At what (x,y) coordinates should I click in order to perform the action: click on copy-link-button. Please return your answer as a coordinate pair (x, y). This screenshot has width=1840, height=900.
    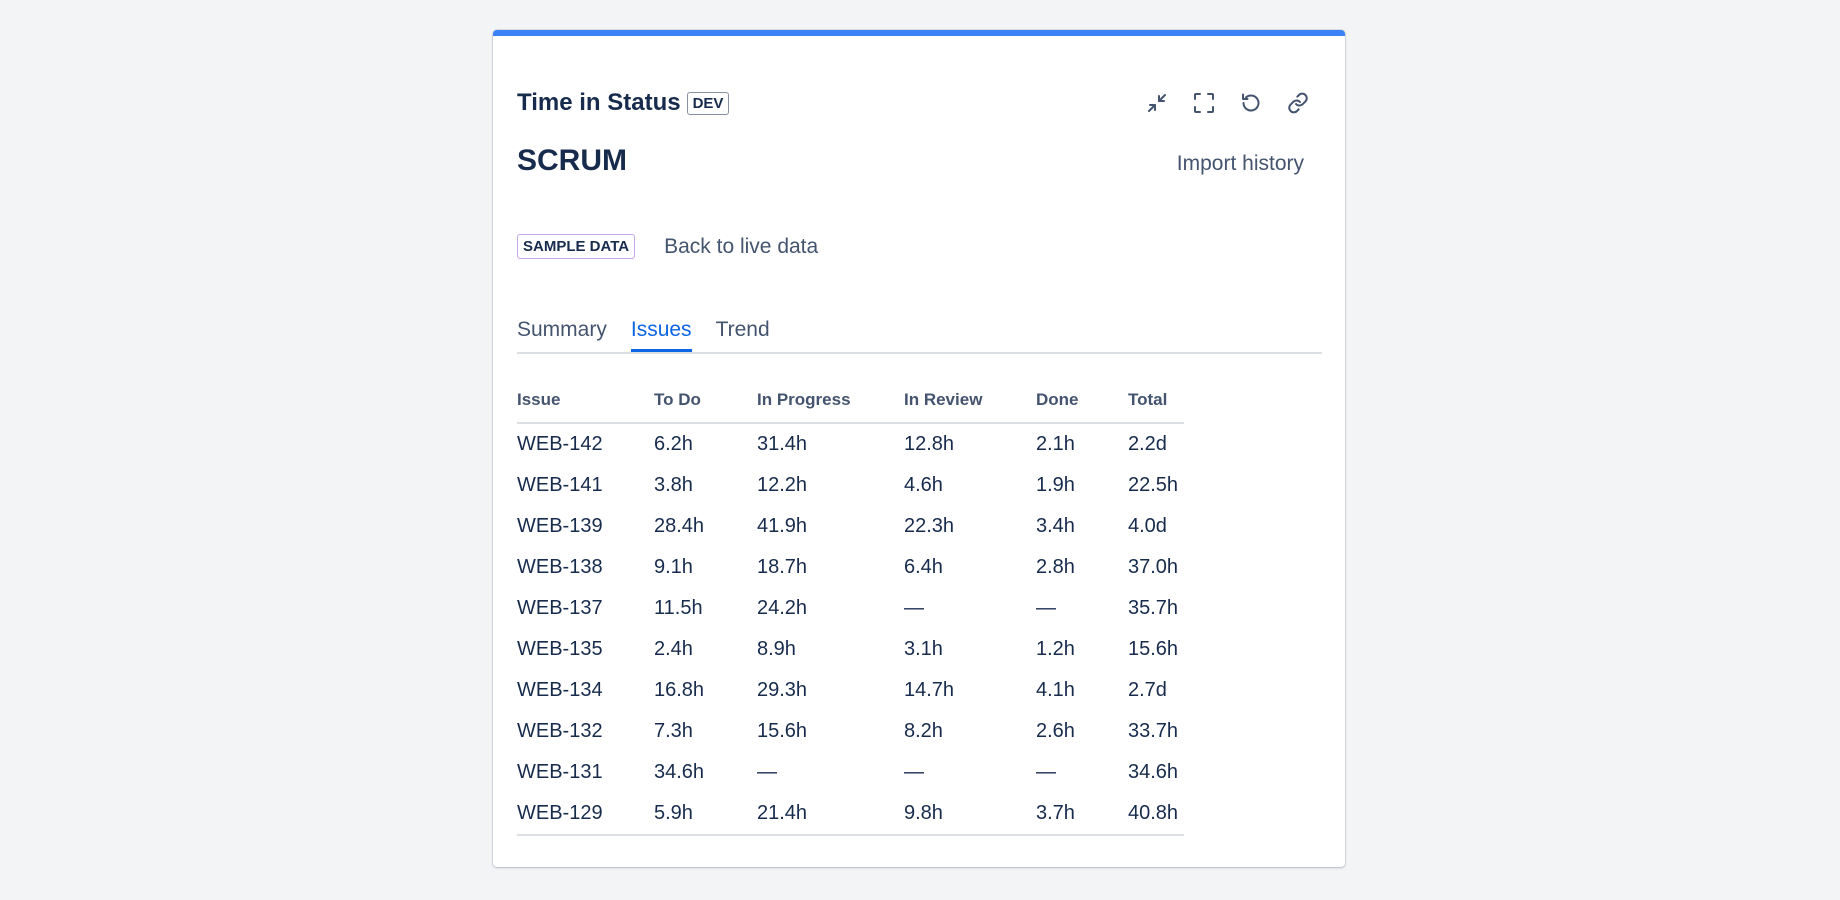
    Looking at the image, I should click on (1297, 103).